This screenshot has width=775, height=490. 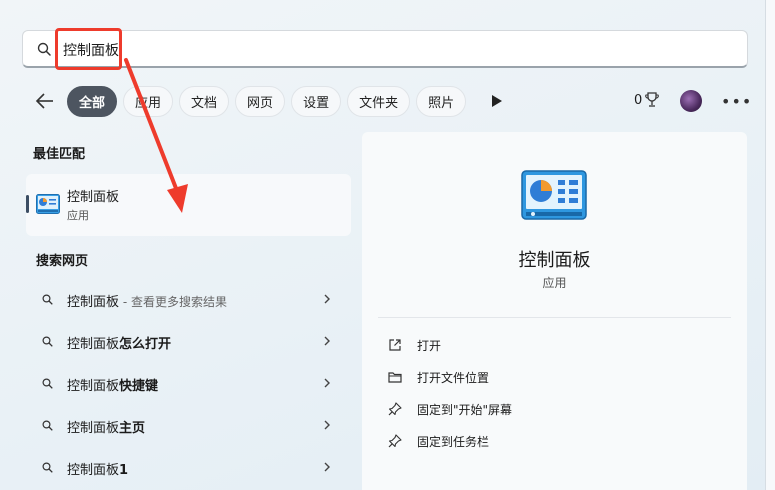 I want to click on web-result-label: 控制面板1, so click(x=97, y=468).